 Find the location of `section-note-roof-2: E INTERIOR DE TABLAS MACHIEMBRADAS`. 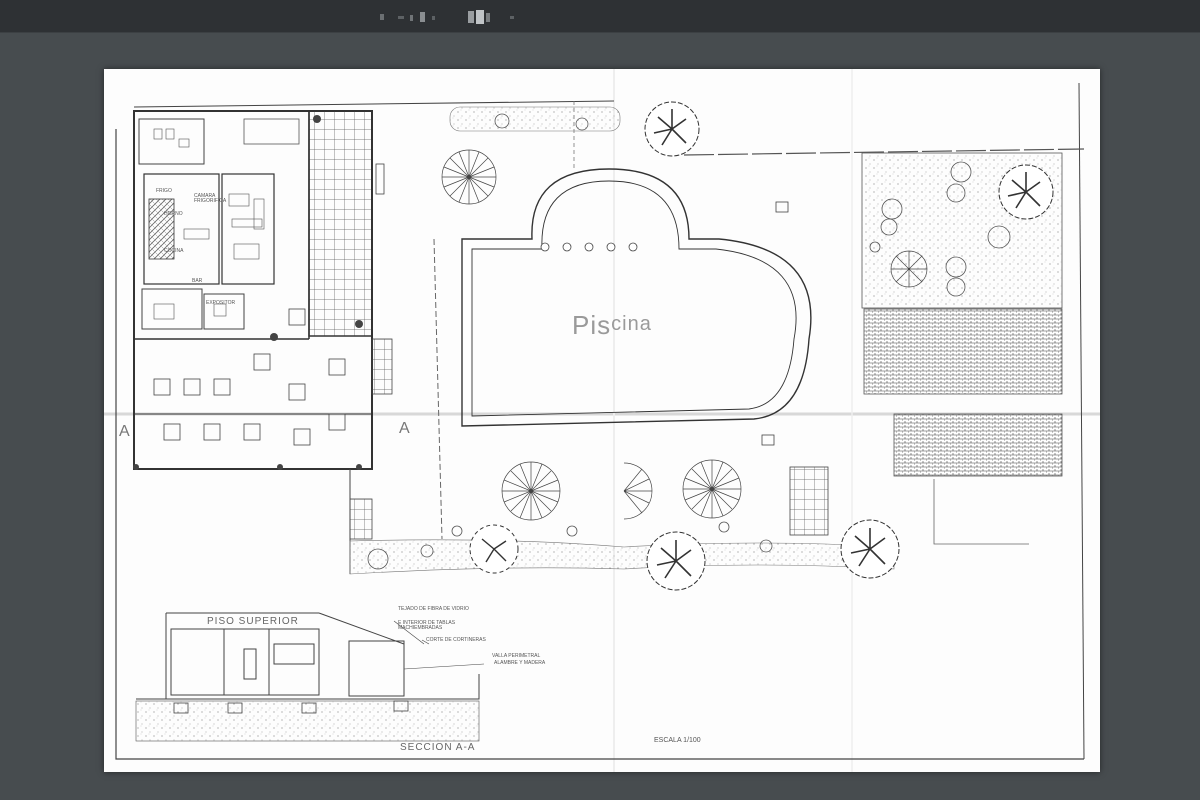

section-note-roof-2: E INTERIOR DE TABLAS MACHIEMBRADAS is located at coordinates (427, 625).